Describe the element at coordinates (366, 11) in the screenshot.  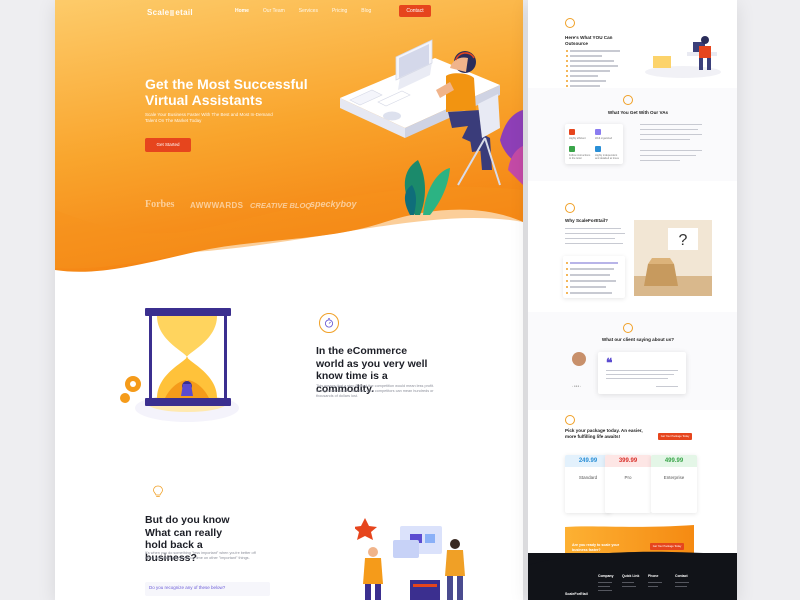
I see `nav-blog: Blog` at that location.